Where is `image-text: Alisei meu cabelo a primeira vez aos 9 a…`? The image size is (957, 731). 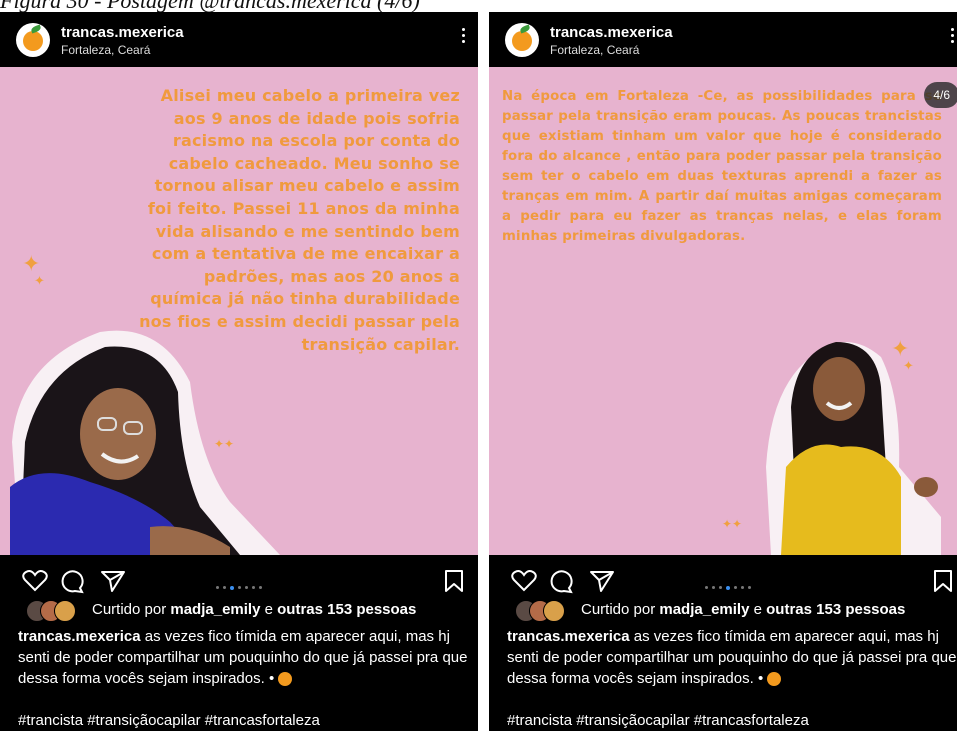 image-text: Alisei meu cabelo a primeira vez aos 9 a… is located at coordinates (299, 220).